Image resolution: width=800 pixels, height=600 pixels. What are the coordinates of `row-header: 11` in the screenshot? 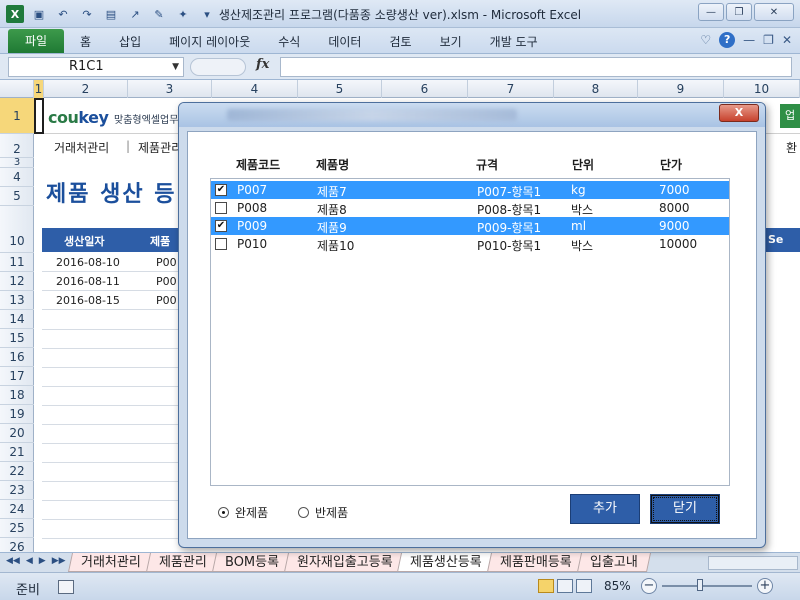 It's located at (17, 262).